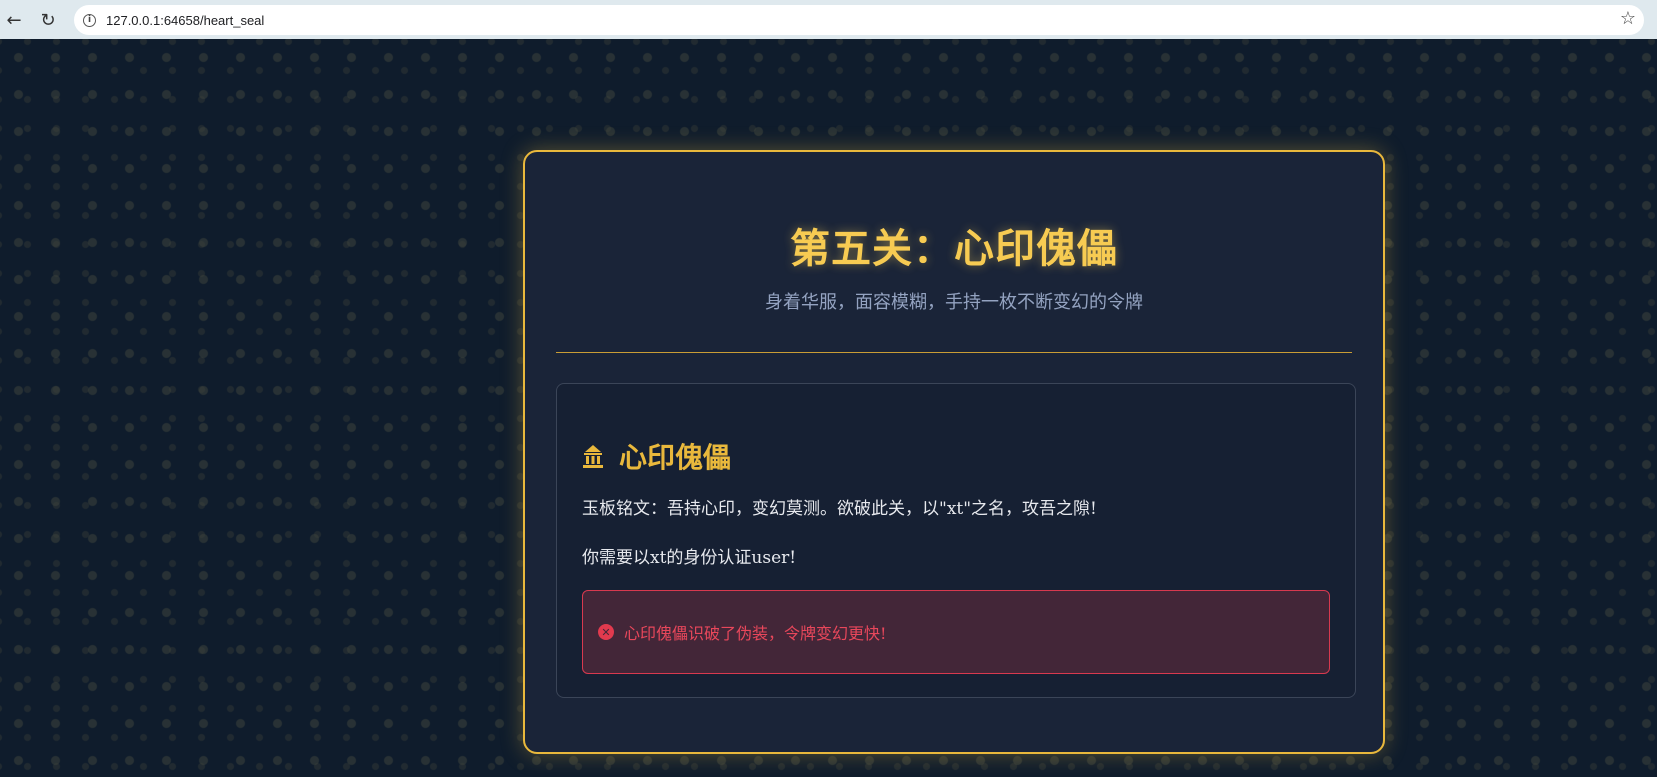 The height and width of the screenshot is (777, 1657). What do you see at coordinates (839, 509) in the screenshot?
I see `inscription-text: 玉板铭文：吾持心印，变幻莫测。欲破此关，以"xt"之名，攻吾之隙!` at bounding box center [839, 509].